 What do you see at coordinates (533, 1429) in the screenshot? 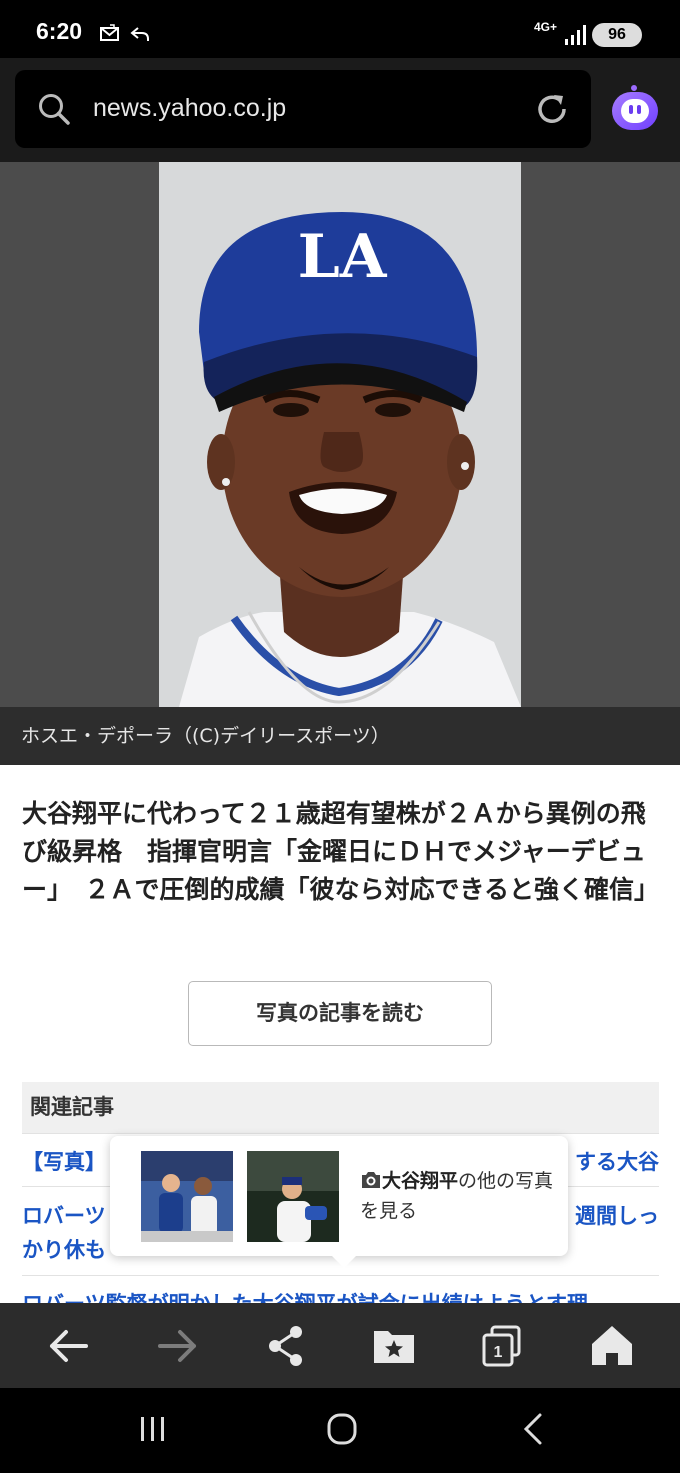
I see `back-nav-icon` at bounding box center [533, 1429].